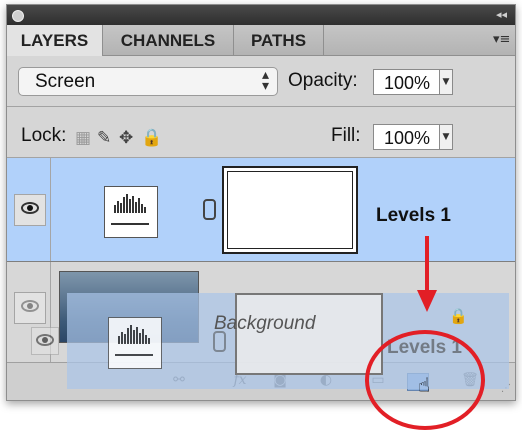  Describe the element at coordinates (44, 135) in the screenshot. I see `lock-label: Lock:` at that location.